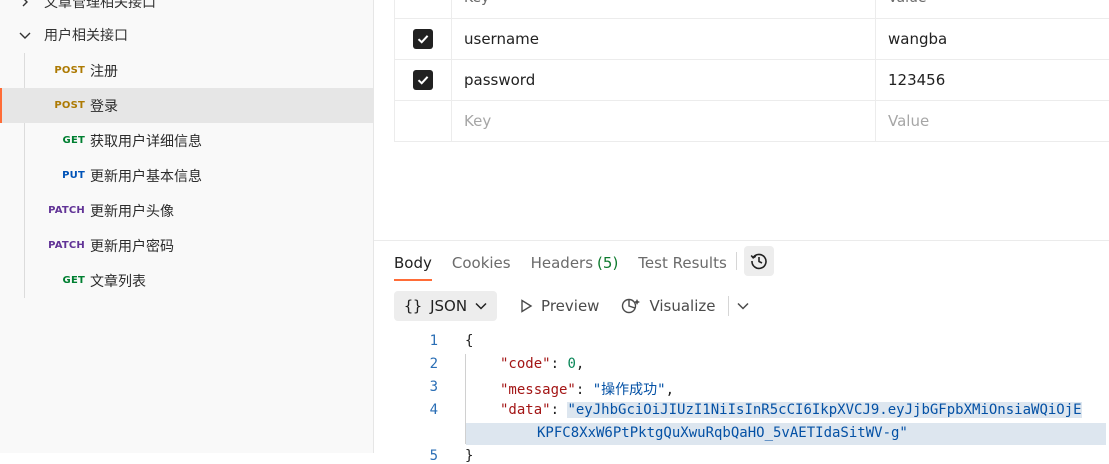  What do you see at coordinates (608, 263) in the screenshot?
I see `headers-count-badge: (5)` at bounding box center [608, 263].